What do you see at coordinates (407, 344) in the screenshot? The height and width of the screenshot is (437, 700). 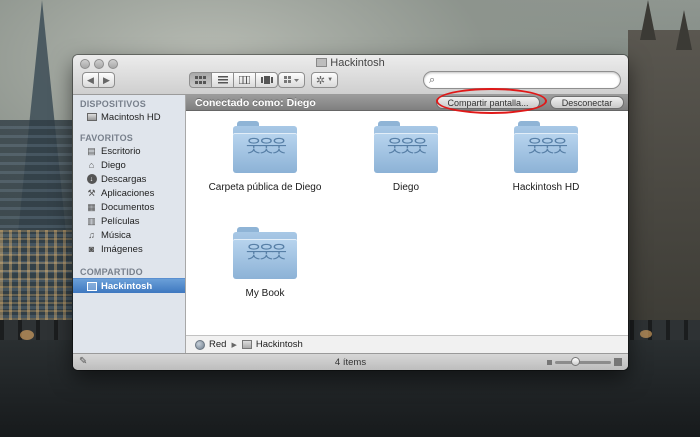 I see `path-bar: Red ▶ Hackintosh` at bounding box center [407, 344].